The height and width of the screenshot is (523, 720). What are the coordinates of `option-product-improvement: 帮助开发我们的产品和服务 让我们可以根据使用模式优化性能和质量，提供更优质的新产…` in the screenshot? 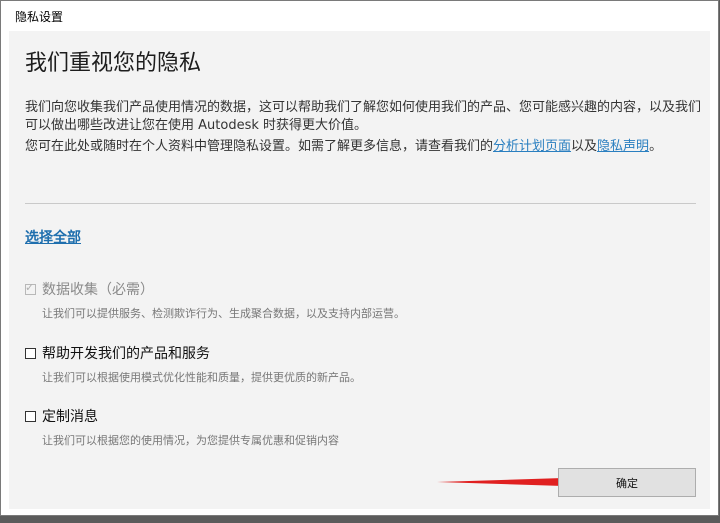 It's located at (193, 364).